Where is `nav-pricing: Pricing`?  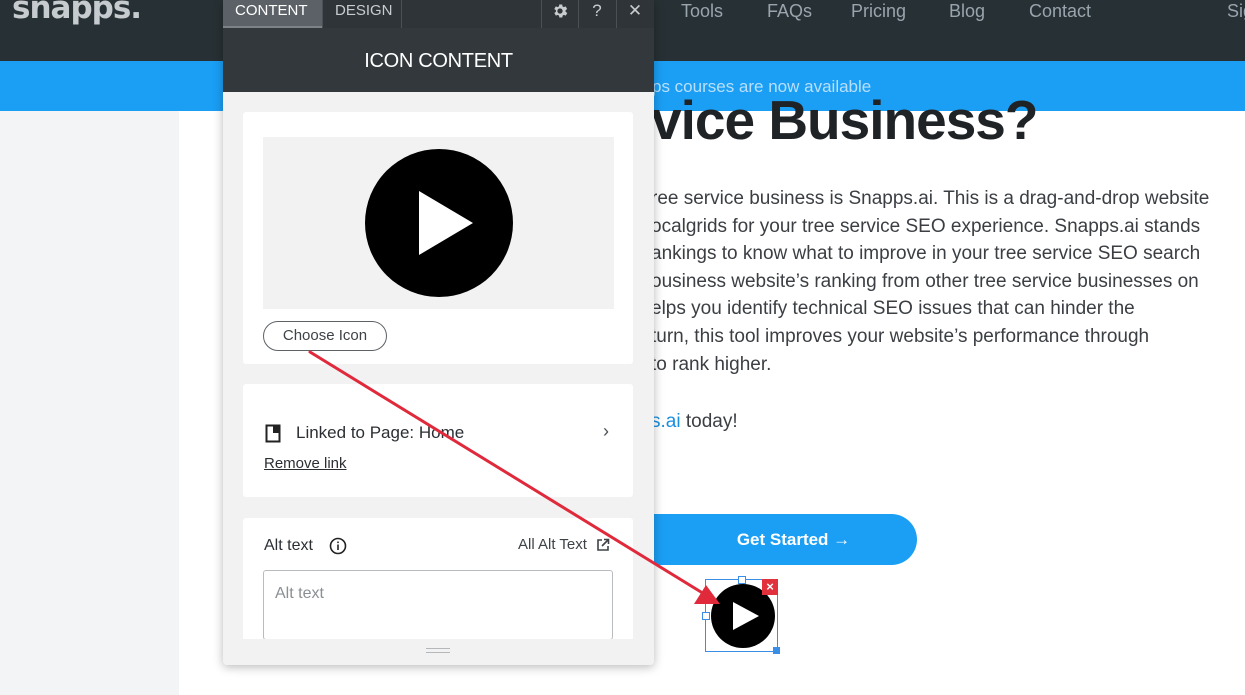
nav-pricing: Pricing is located at coordinates (878, 11).